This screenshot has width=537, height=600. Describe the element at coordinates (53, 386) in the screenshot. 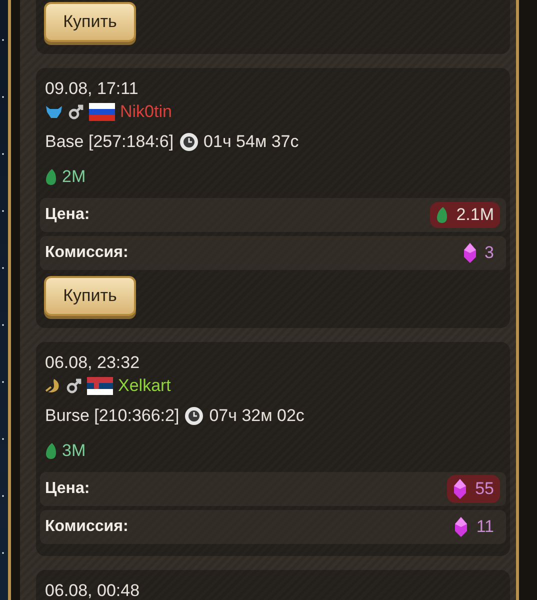

I see `crescent-emblem-icon` at that location.